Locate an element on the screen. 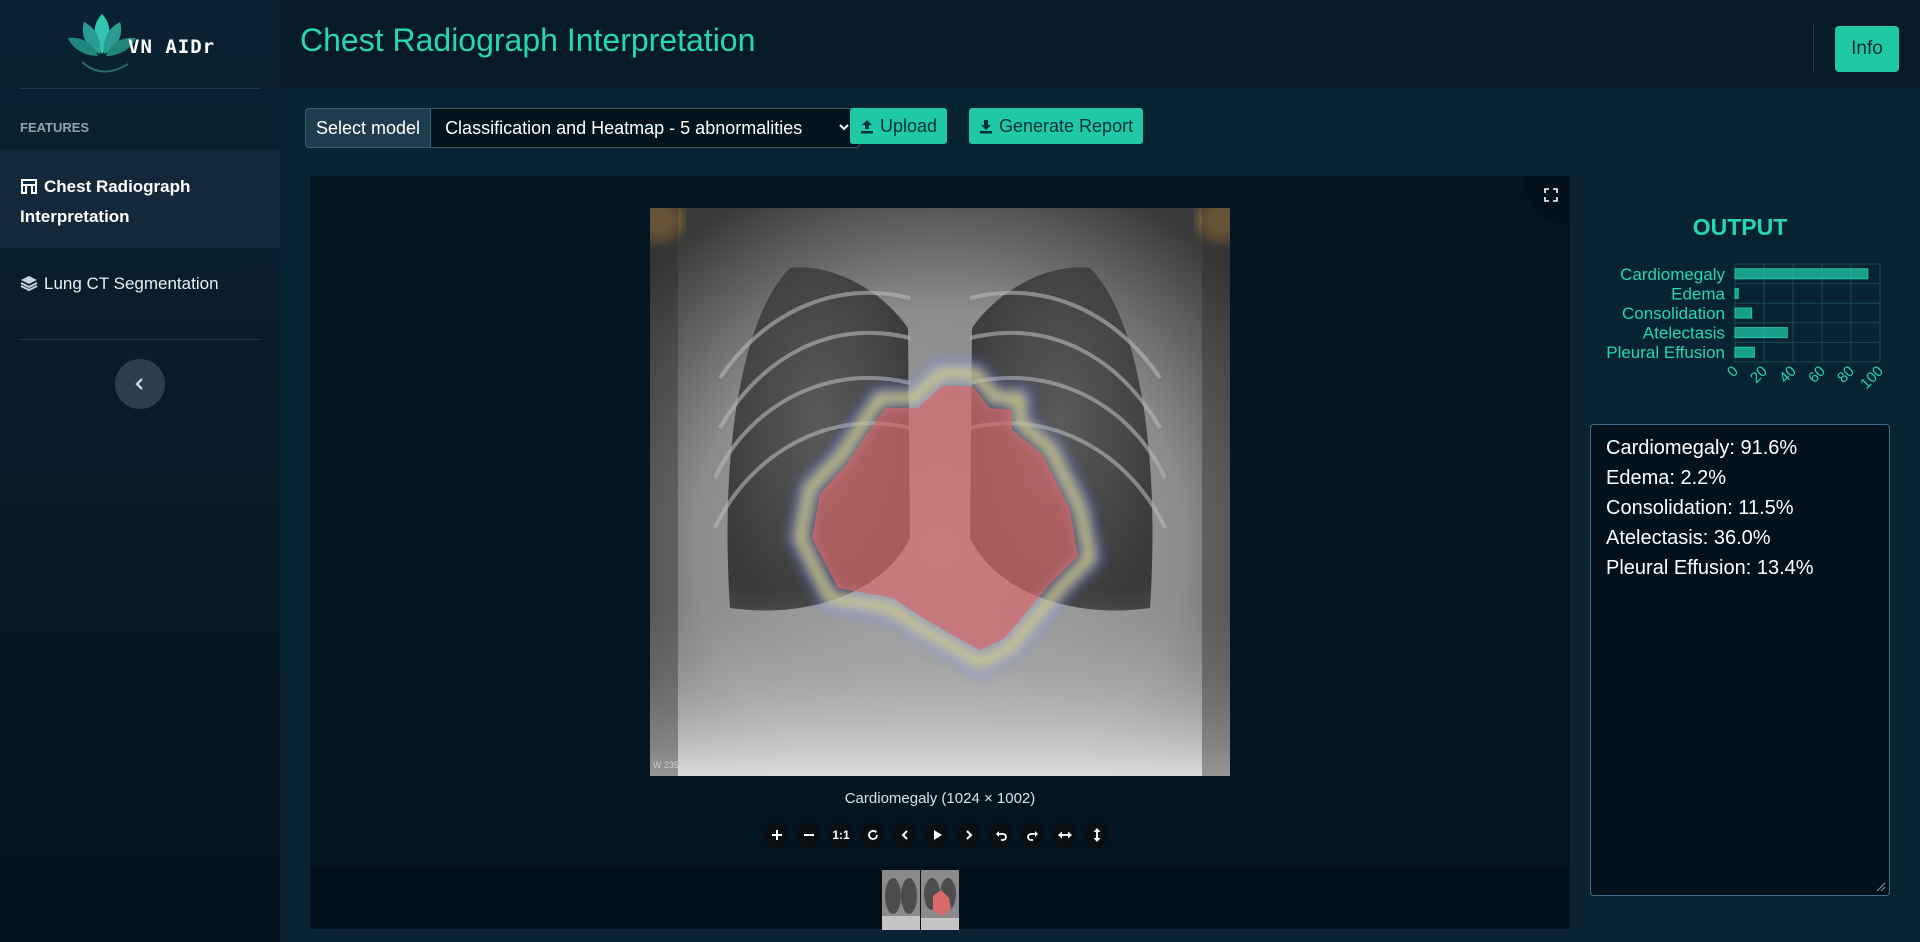  select-model-label: Select model is located at coordinates (369, 128).